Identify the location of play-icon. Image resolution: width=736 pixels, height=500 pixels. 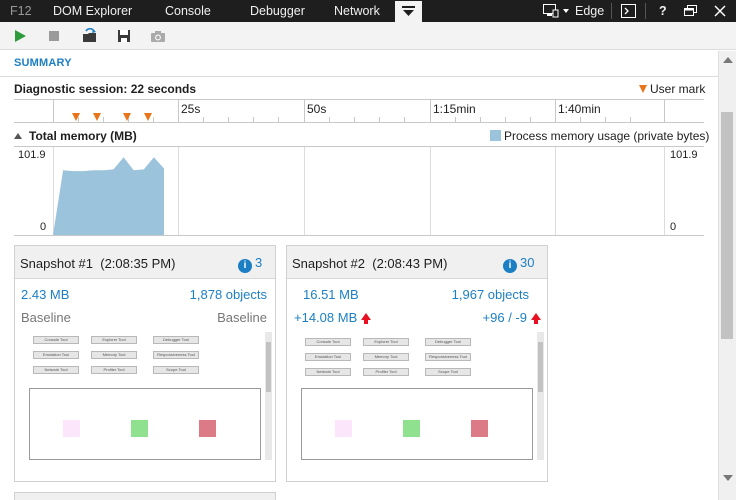
(20, 36).